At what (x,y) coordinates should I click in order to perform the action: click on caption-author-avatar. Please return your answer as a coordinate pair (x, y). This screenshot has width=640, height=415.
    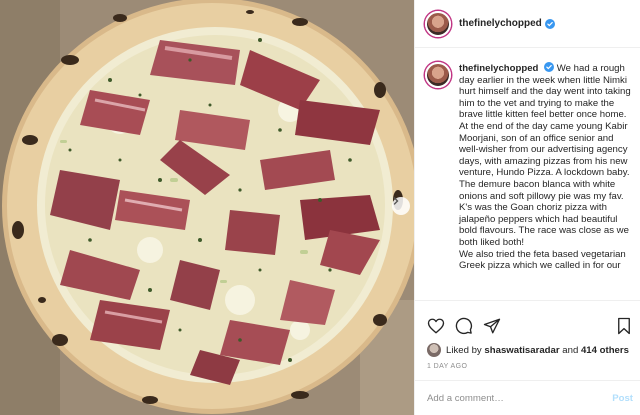
    Looking at the image, I should click on (438, 75).